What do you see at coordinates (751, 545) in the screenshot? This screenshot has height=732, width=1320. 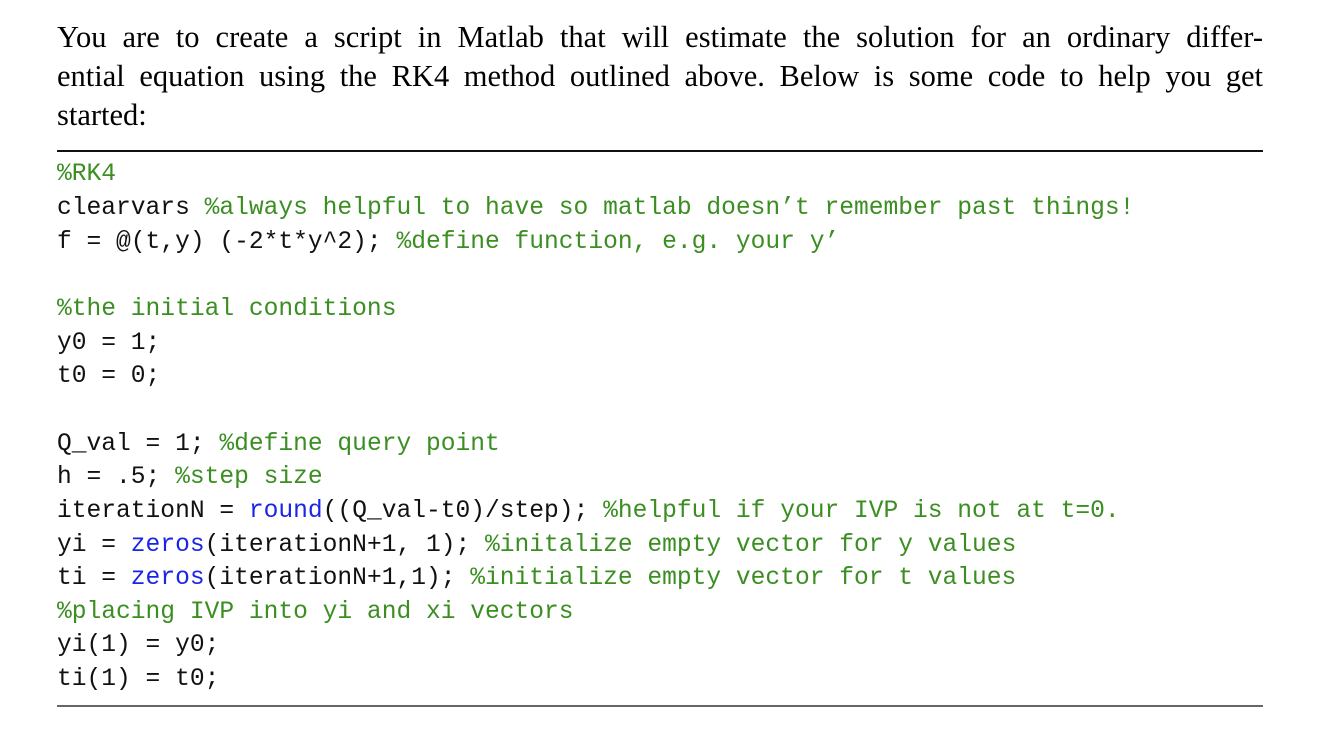 I see `code-comment: %initalize empty vector for y values` at bounding box center [751, 545].